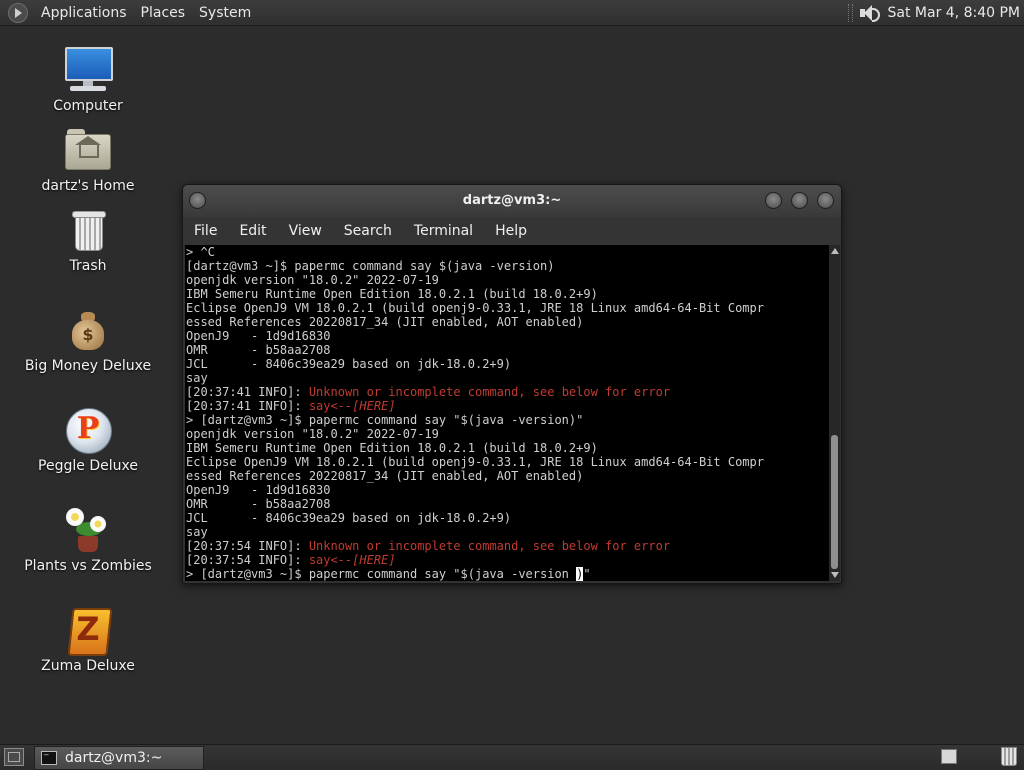 Image resolution: width=1024 pixels, height=770 pixels. I want to click on menu-applications: Applications, so click(84, 13).